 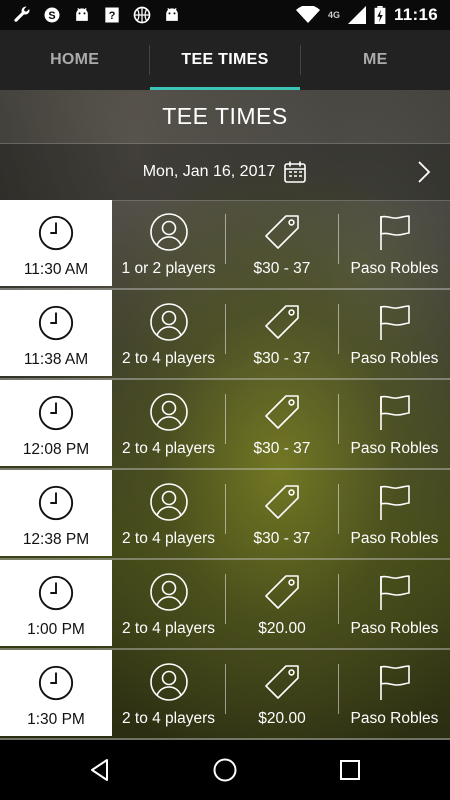 I want to click on network-type: 4G, so click(x=333, y=15).